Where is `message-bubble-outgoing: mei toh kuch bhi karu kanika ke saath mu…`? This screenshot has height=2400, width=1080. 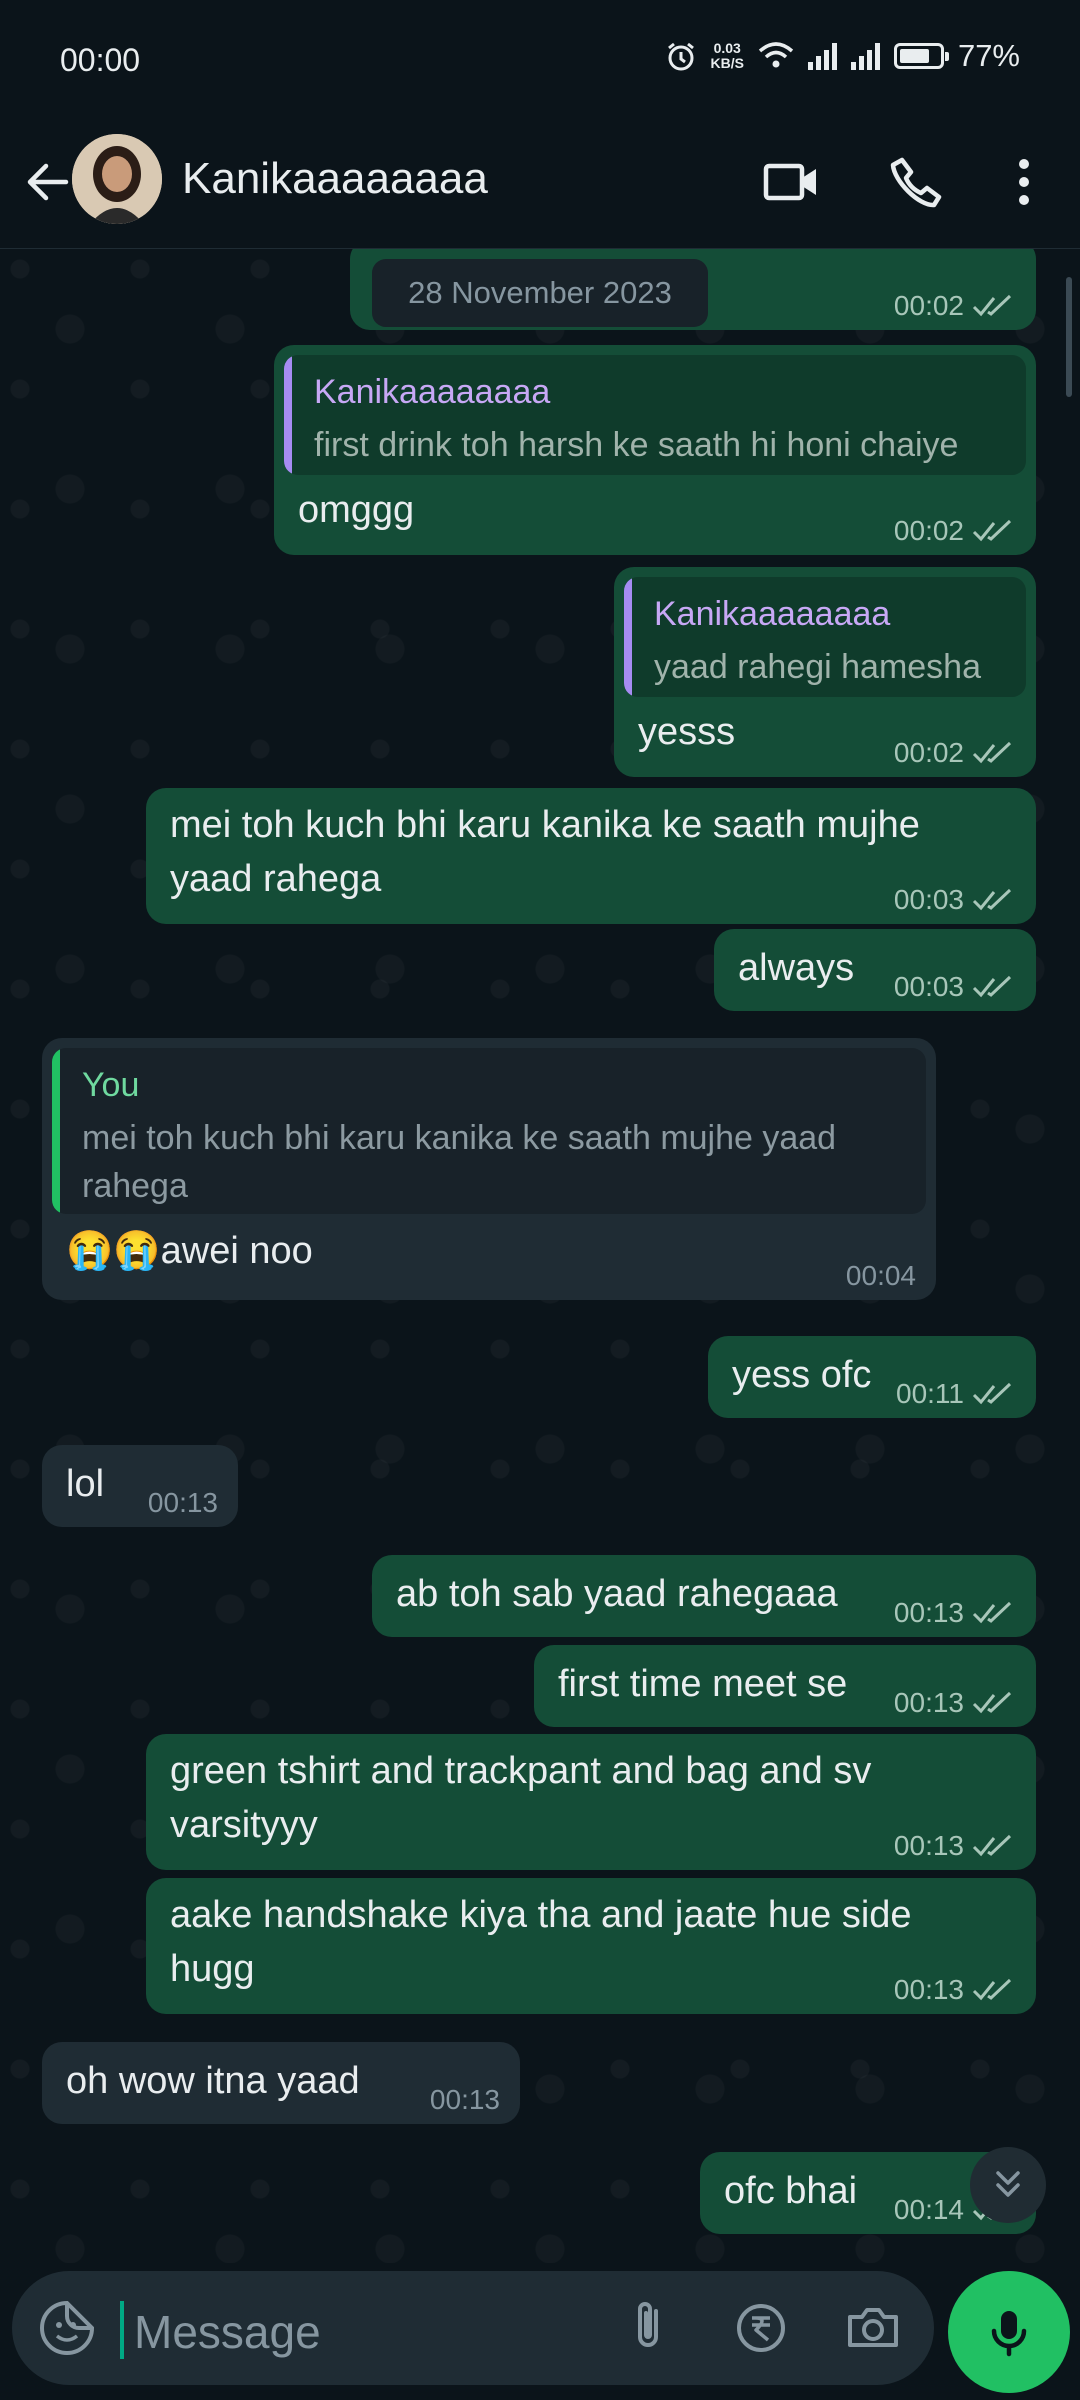
message-bubble-outgoing: mei toh kuch bhi karu kanika ke saath mu… is located at coordinates (591, 856).